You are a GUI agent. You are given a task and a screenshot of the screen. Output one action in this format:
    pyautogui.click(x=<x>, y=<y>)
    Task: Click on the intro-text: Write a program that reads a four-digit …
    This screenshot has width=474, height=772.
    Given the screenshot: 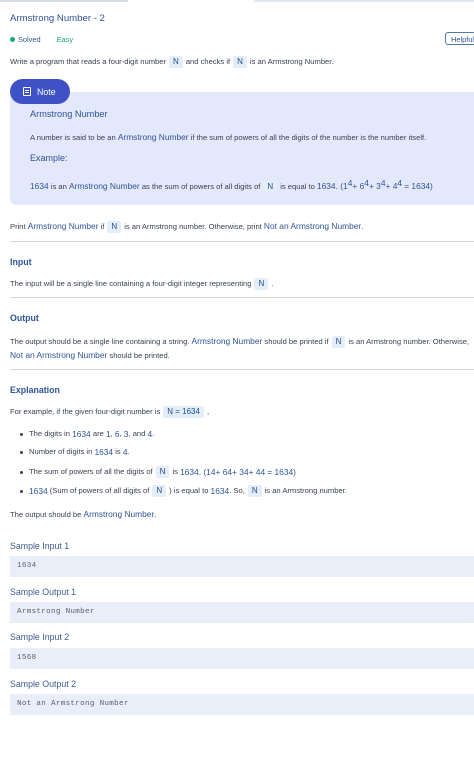 What is the action you would take?
    pyautogui.click(x=172, y=62)
    